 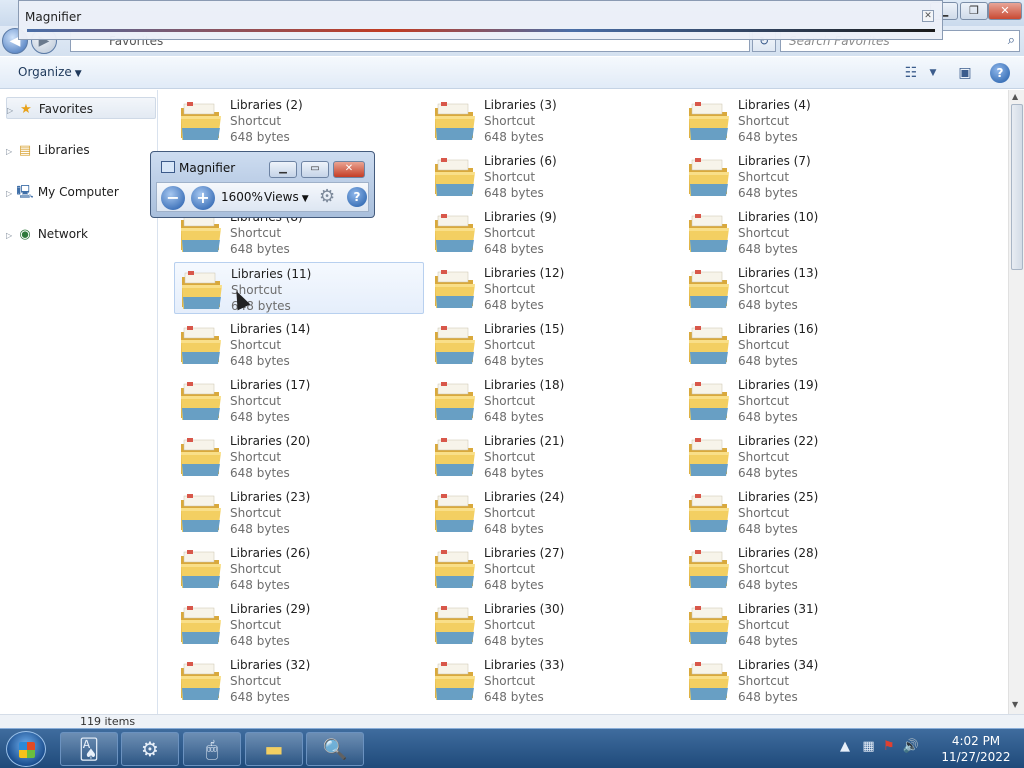 I want to click on close-button: ✕, so click(x=1005, y=11).